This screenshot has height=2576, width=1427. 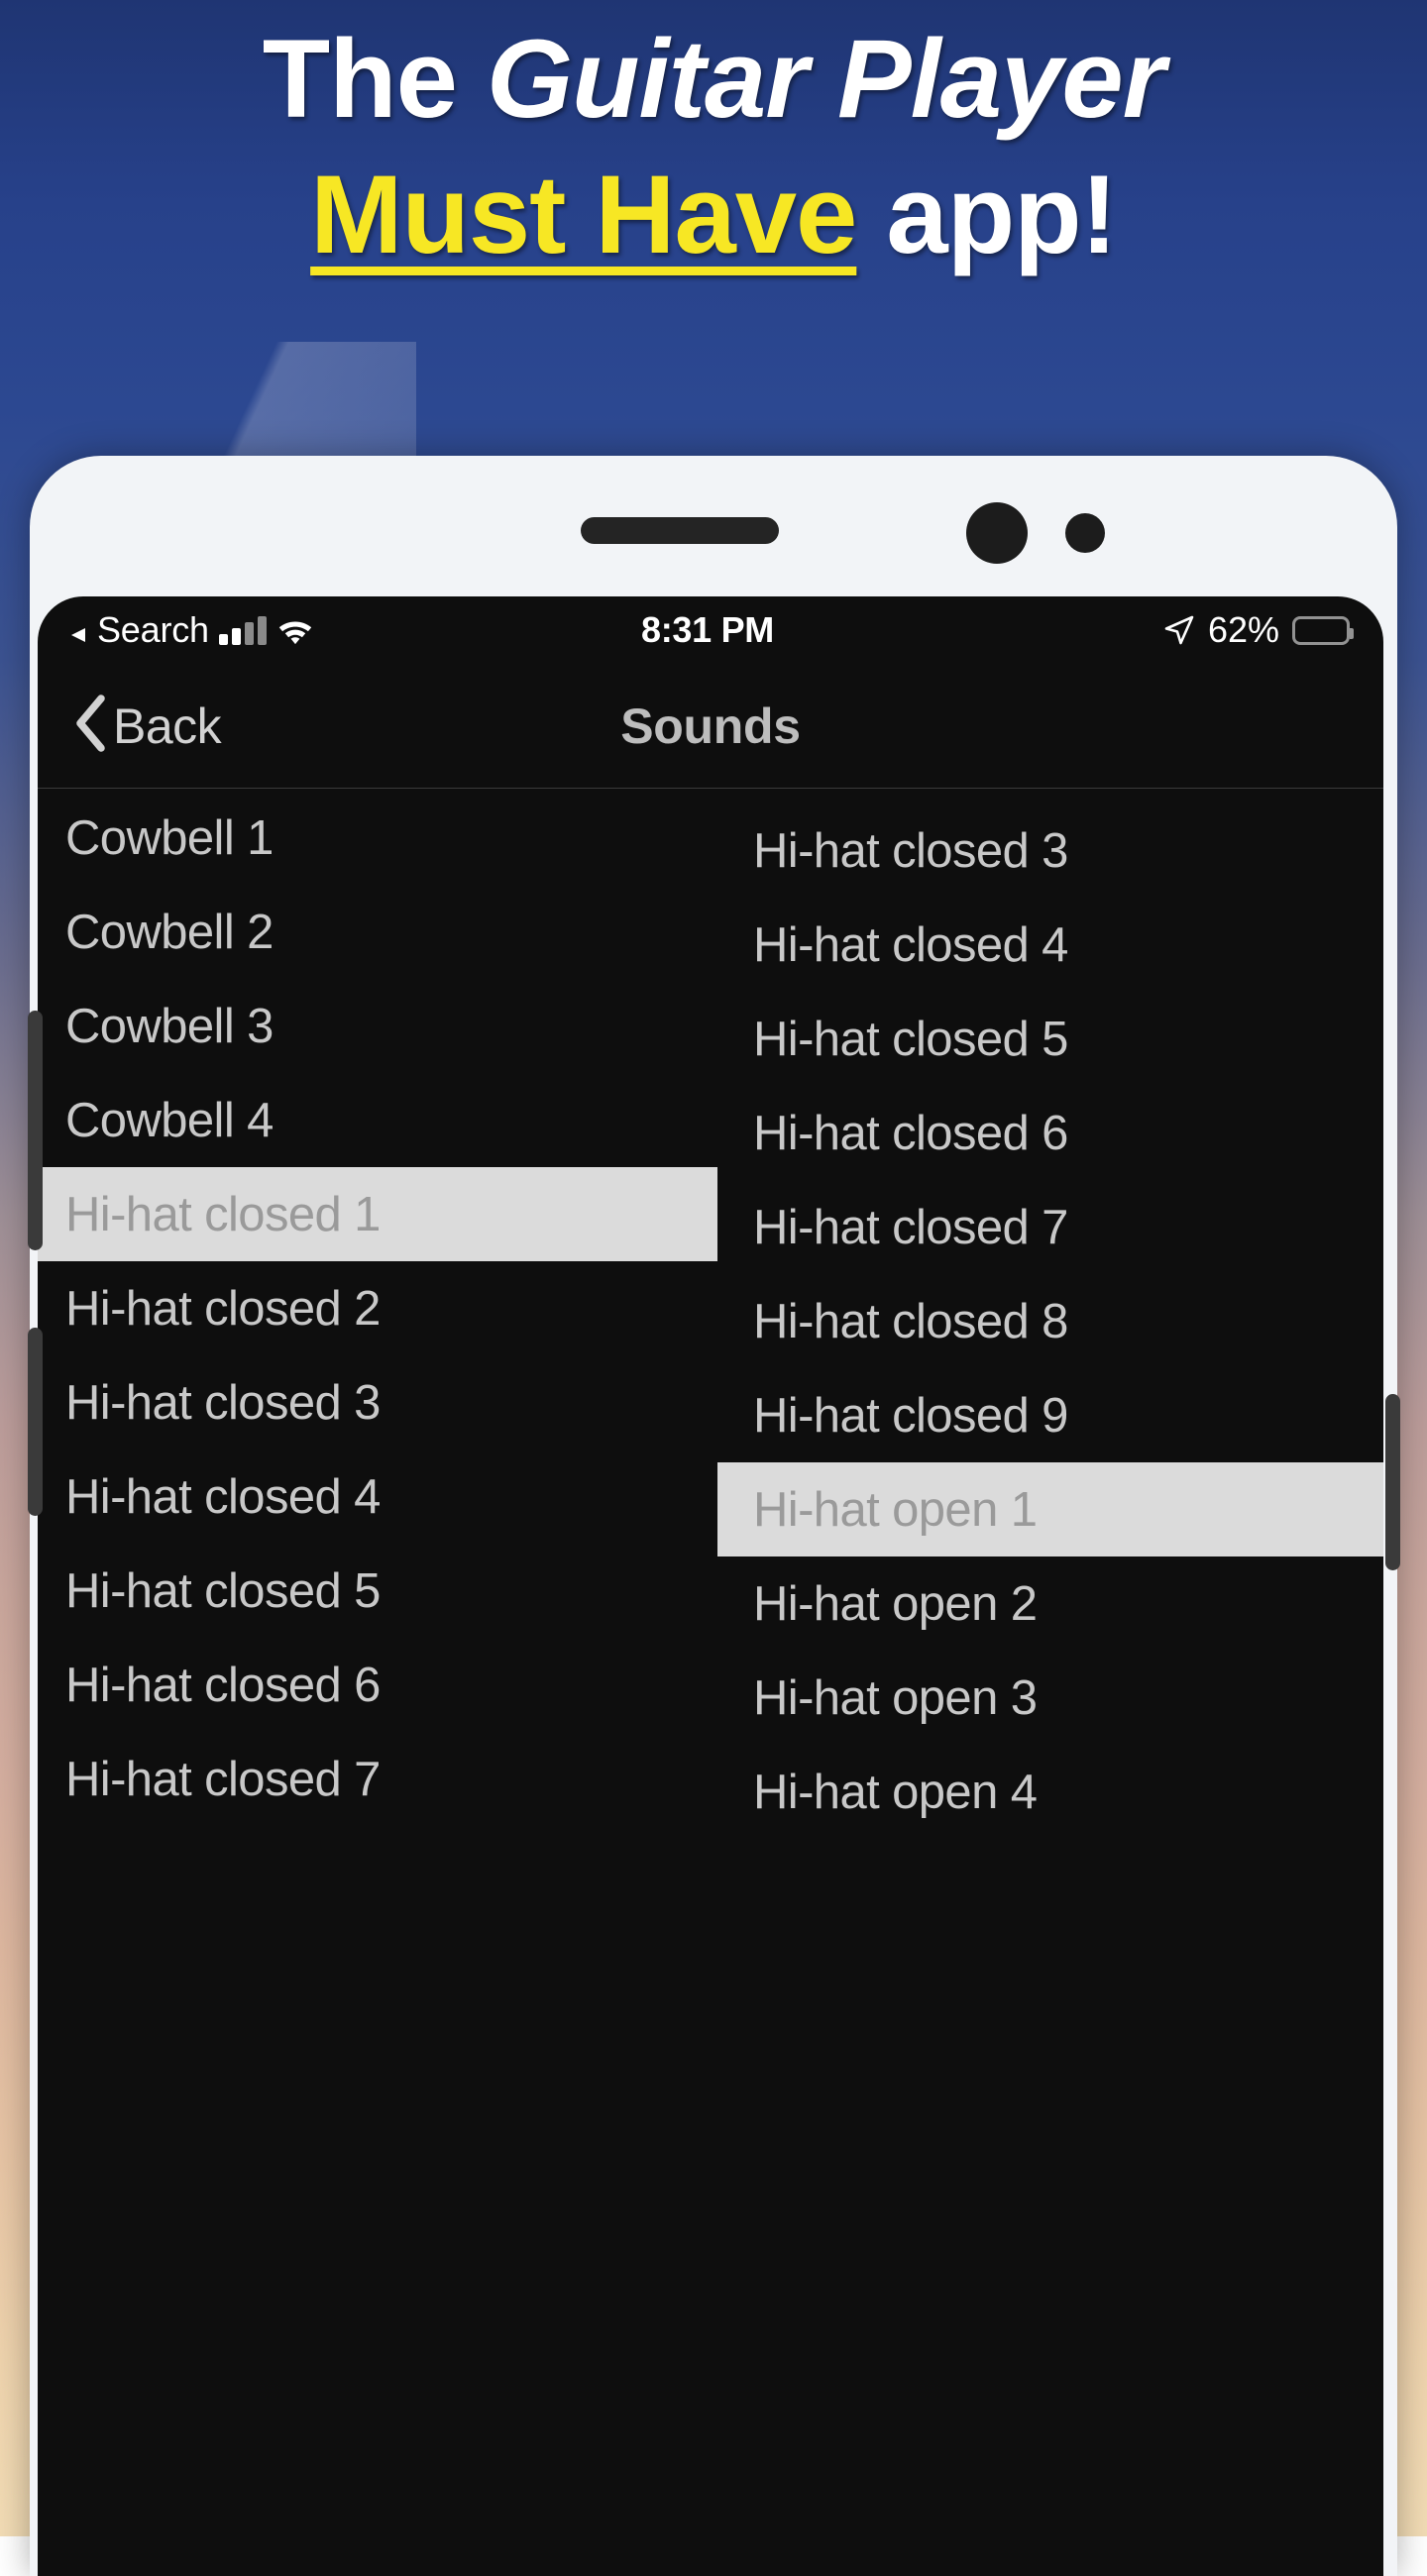 What do you see at coordinates (1062, 630) in the screenshot?
I see `status-bar-right: 62%` at bounding box center [1062, 630].